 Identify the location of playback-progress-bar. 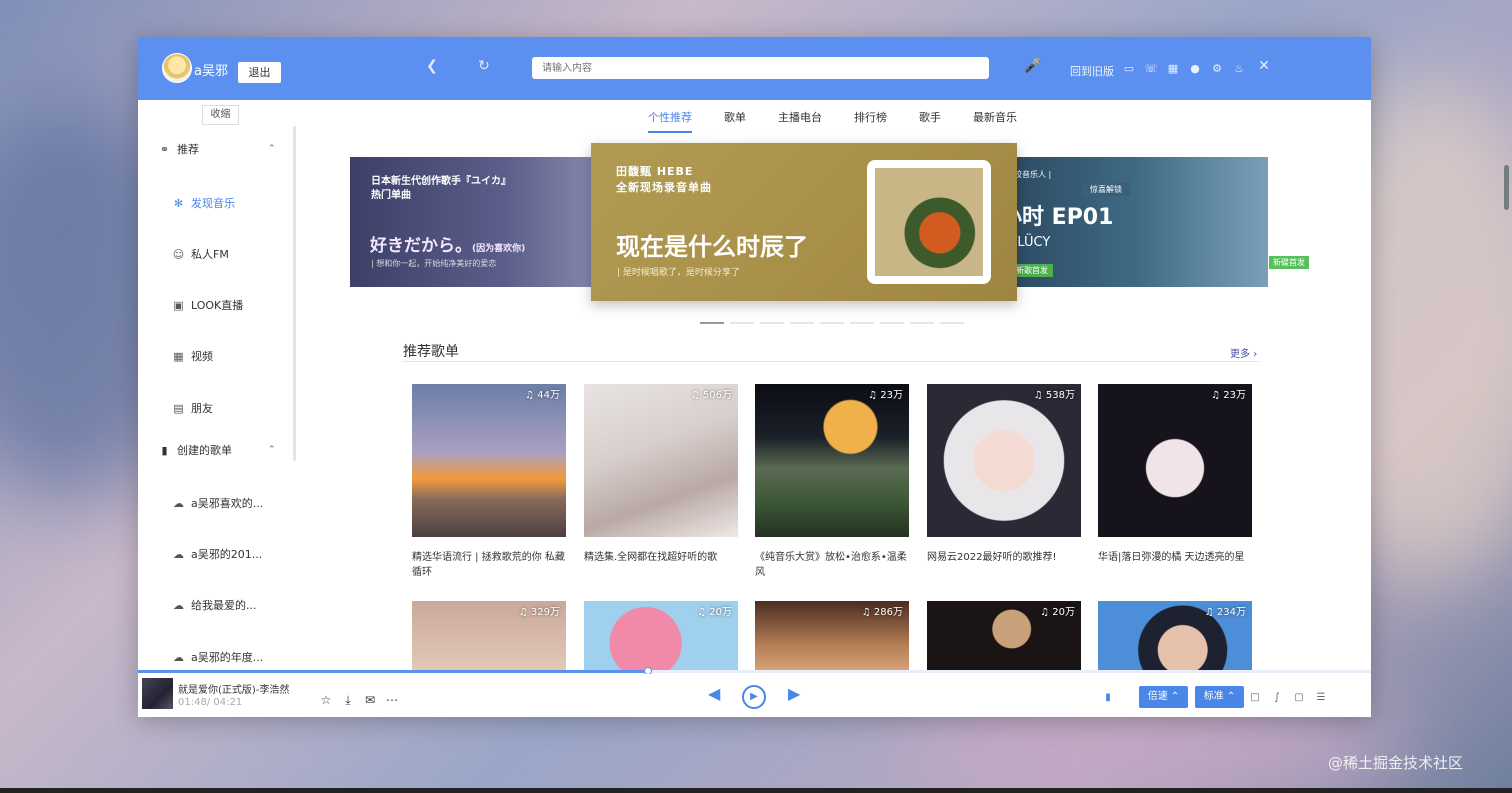
(754, 671).